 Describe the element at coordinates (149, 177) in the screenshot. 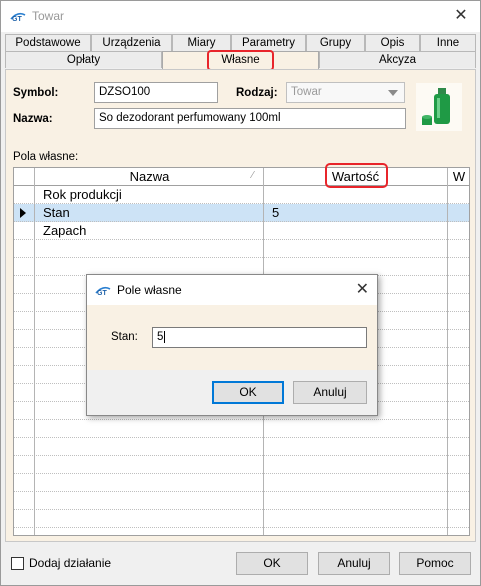

I see `column-header-nazwa: Nazwa` at that location.